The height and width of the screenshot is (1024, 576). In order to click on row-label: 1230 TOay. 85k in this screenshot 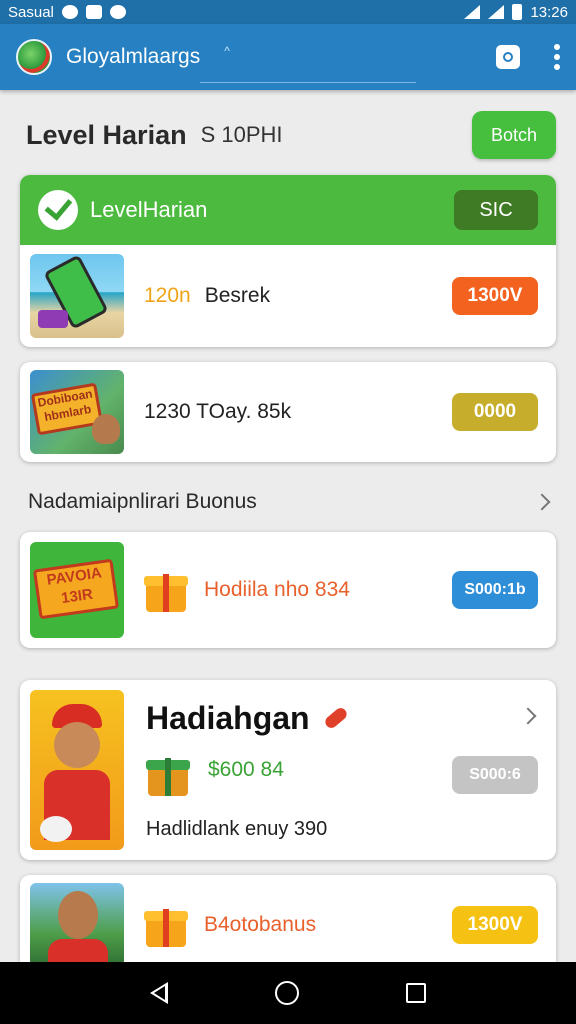, I will do `click(218, 411)`.